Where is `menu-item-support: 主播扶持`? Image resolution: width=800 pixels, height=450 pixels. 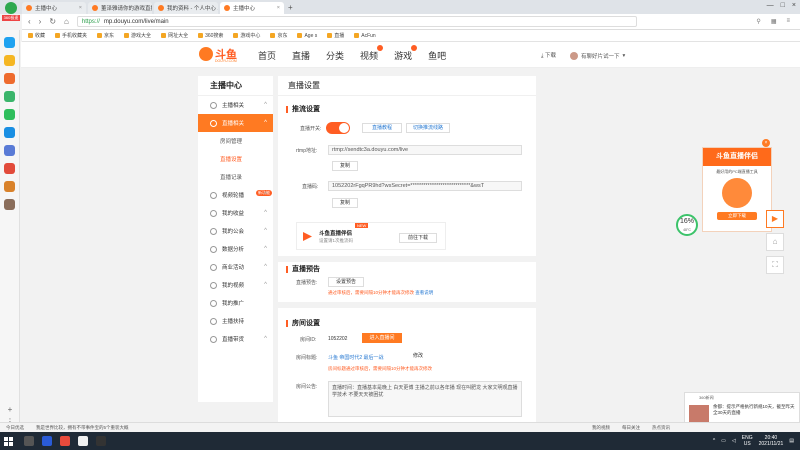
menu-item-support: 主播扶持 is located at coordinates (235, 321).